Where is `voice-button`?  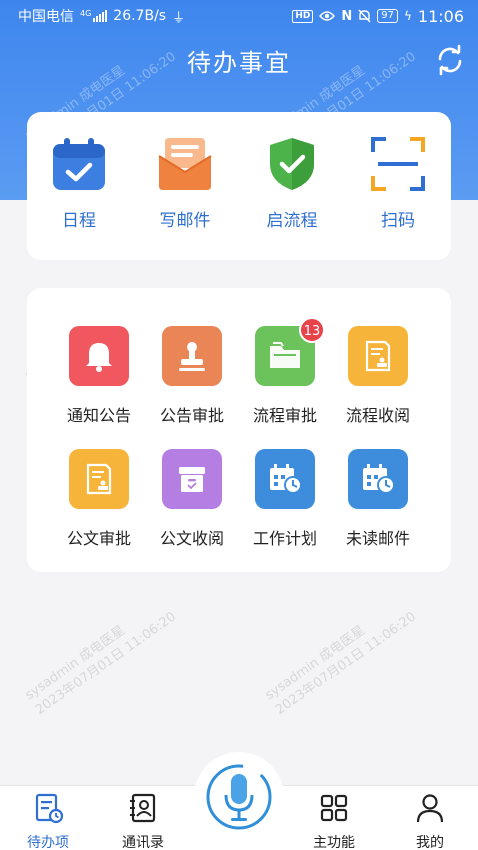 voice-button is located at coordinates (239, 797).